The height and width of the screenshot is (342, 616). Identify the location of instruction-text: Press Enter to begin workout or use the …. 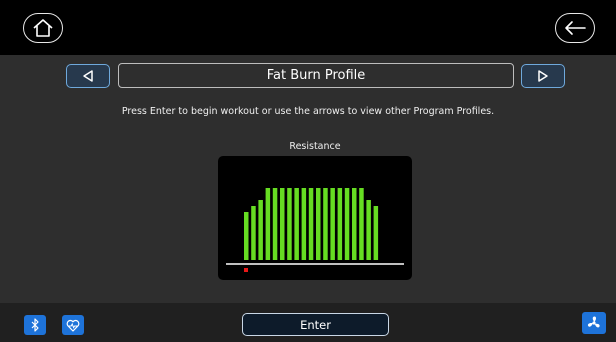
(308, 111).